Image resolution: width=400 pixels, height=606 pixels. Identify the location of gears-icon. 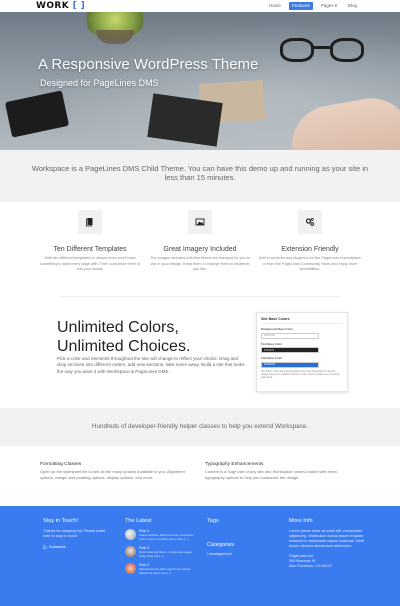
(310, 222).